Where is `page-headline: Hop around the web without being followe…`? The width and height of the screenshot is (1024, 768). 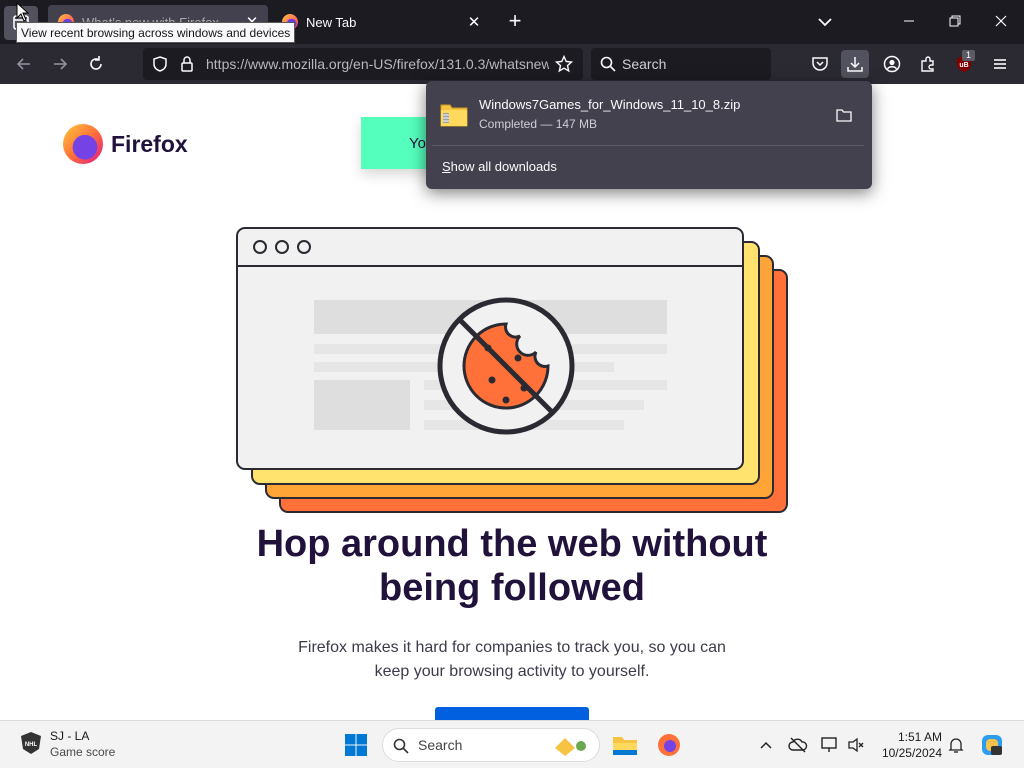
page-headline: Hop around the web without being followe… is located at coordinates (512, 566).